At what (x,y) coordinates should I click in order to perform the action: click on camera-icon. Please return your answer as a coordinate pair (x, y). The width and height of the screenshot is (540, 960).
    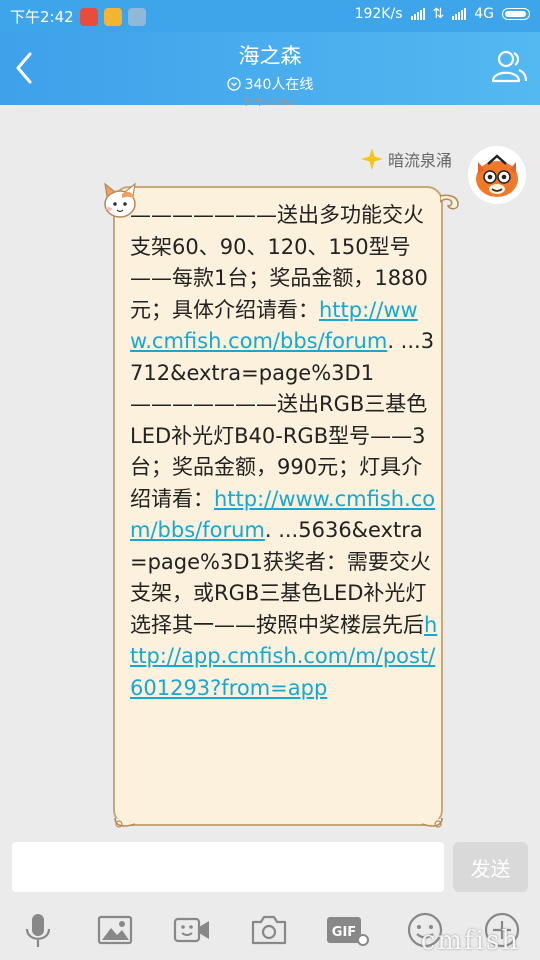
    Looking at the image, I should click on (269, 930).